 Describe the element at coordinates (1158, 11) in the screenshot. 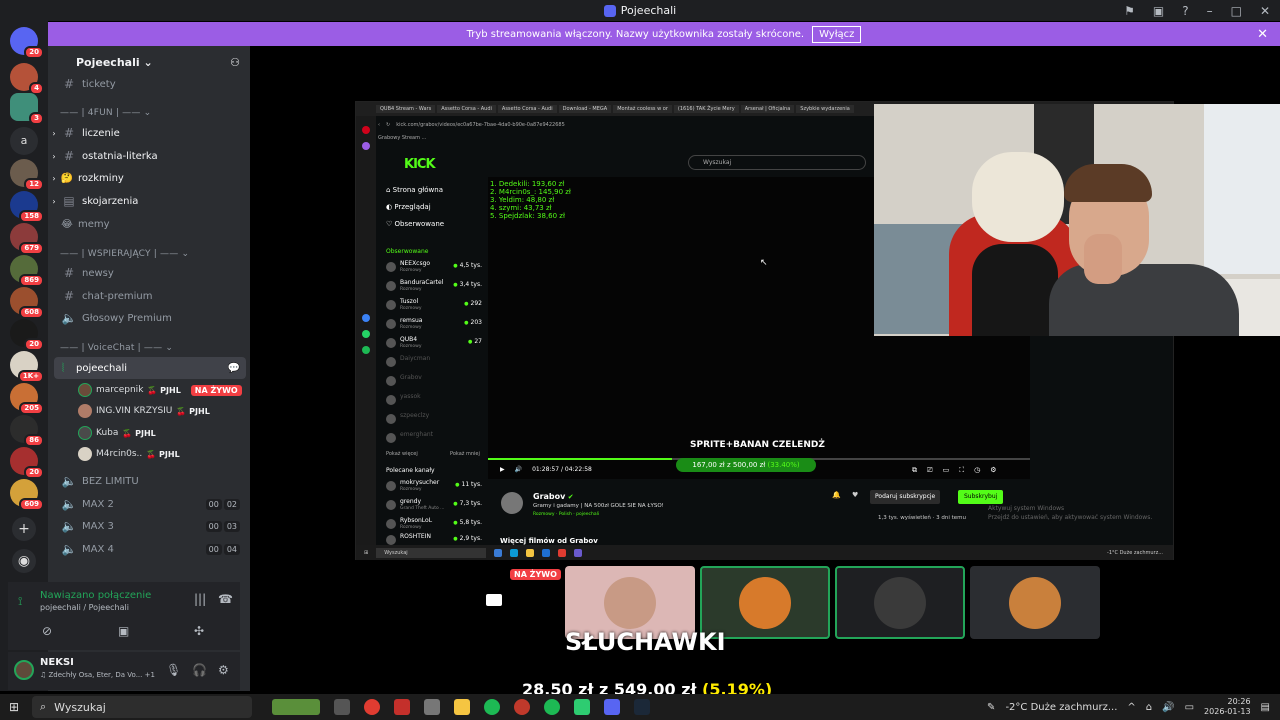

I see `screen-icon: ▣` at that location.